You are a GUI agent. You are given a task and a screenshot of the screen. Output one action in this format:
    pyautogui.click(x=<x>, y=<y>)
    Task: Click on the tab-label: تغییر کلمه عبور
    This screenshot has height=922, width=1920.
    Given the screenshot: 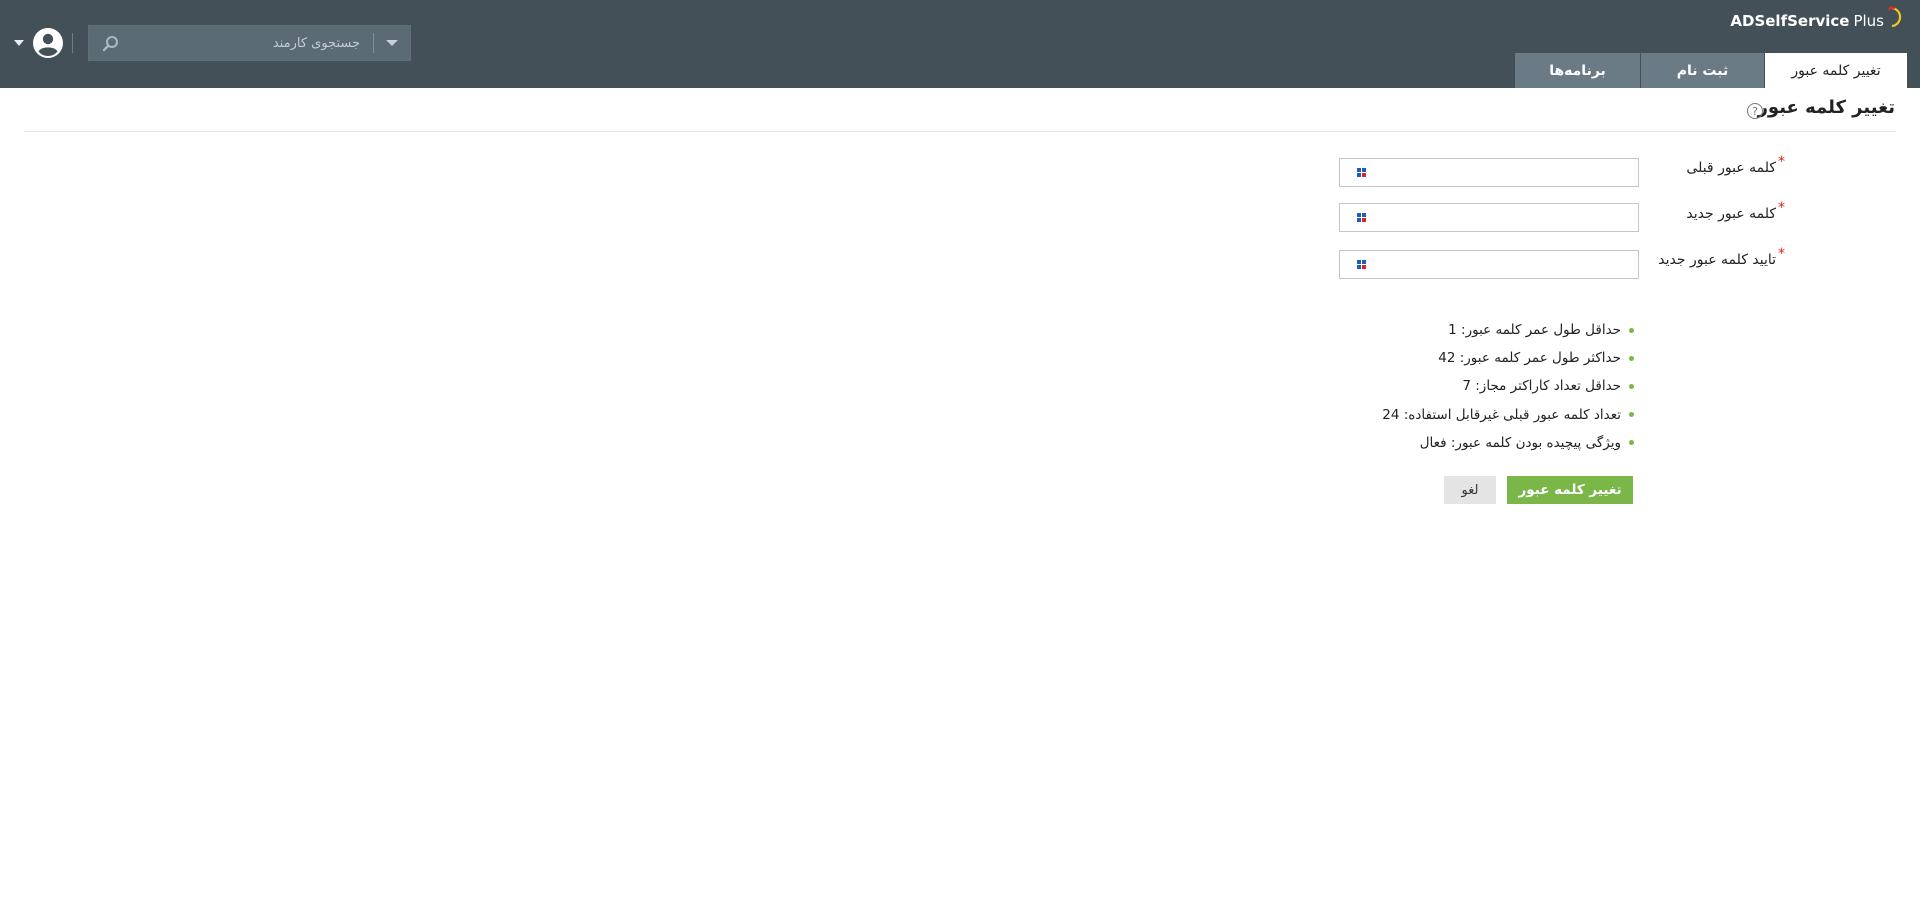 What is the action you would take?
    pyautogui.click(x=1836, y=70)
    